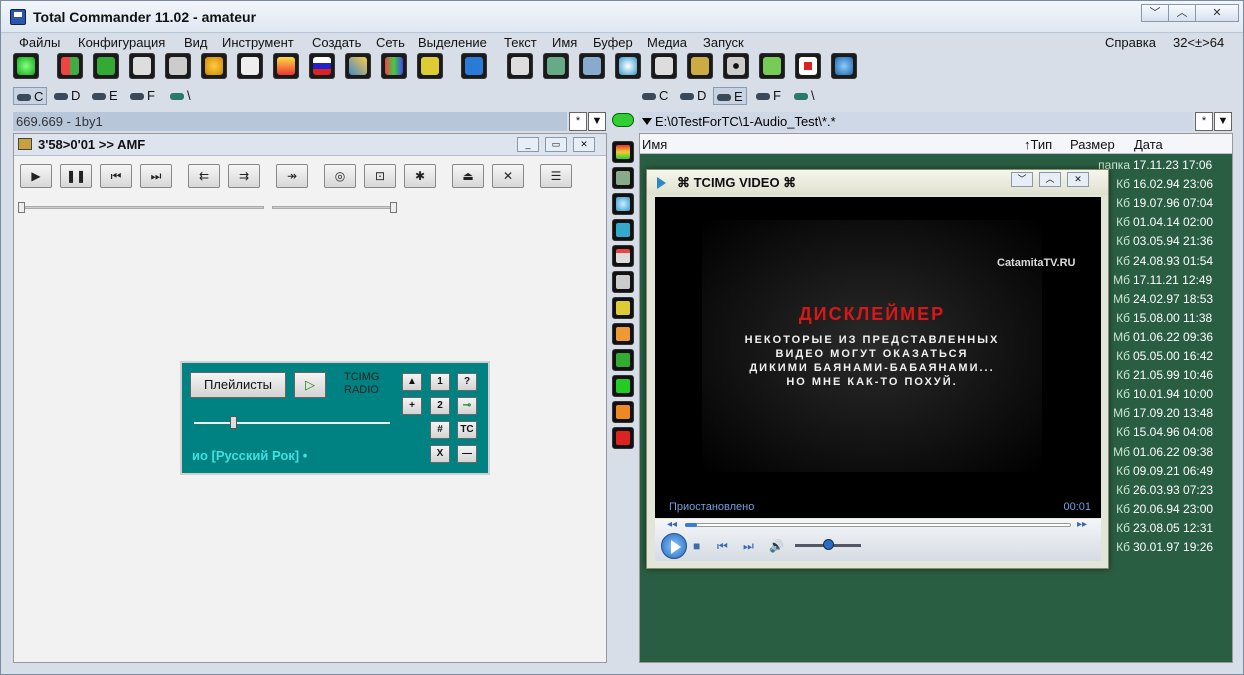  Describe the element at coordinates (768, 96) in the screenshot. I see `right-drive-f: F` at that location.